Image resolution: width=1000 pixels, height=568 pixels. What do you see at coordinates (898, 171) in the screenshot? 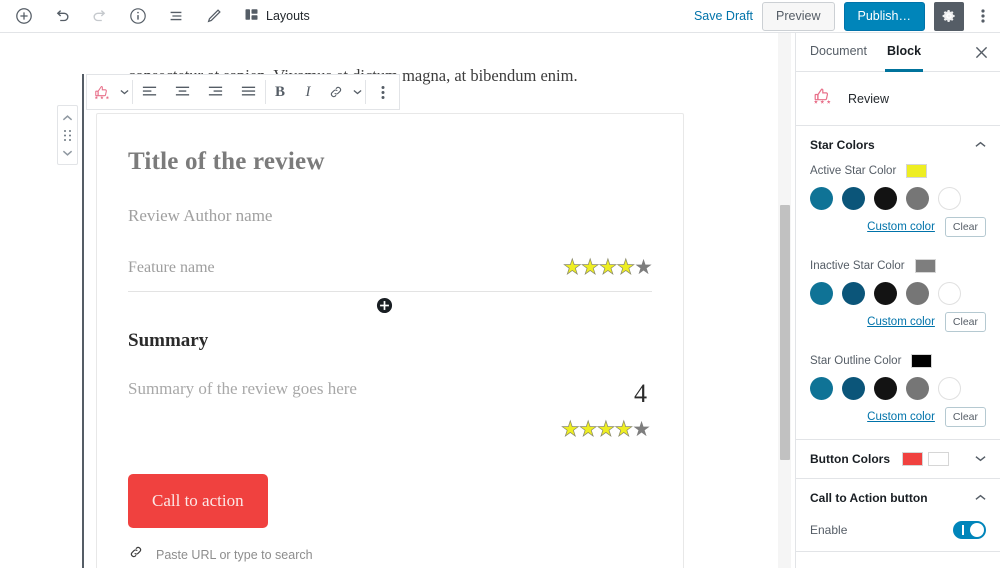
I see `active-star-color-row: Active Star Color` at bounding box center [898, 171].